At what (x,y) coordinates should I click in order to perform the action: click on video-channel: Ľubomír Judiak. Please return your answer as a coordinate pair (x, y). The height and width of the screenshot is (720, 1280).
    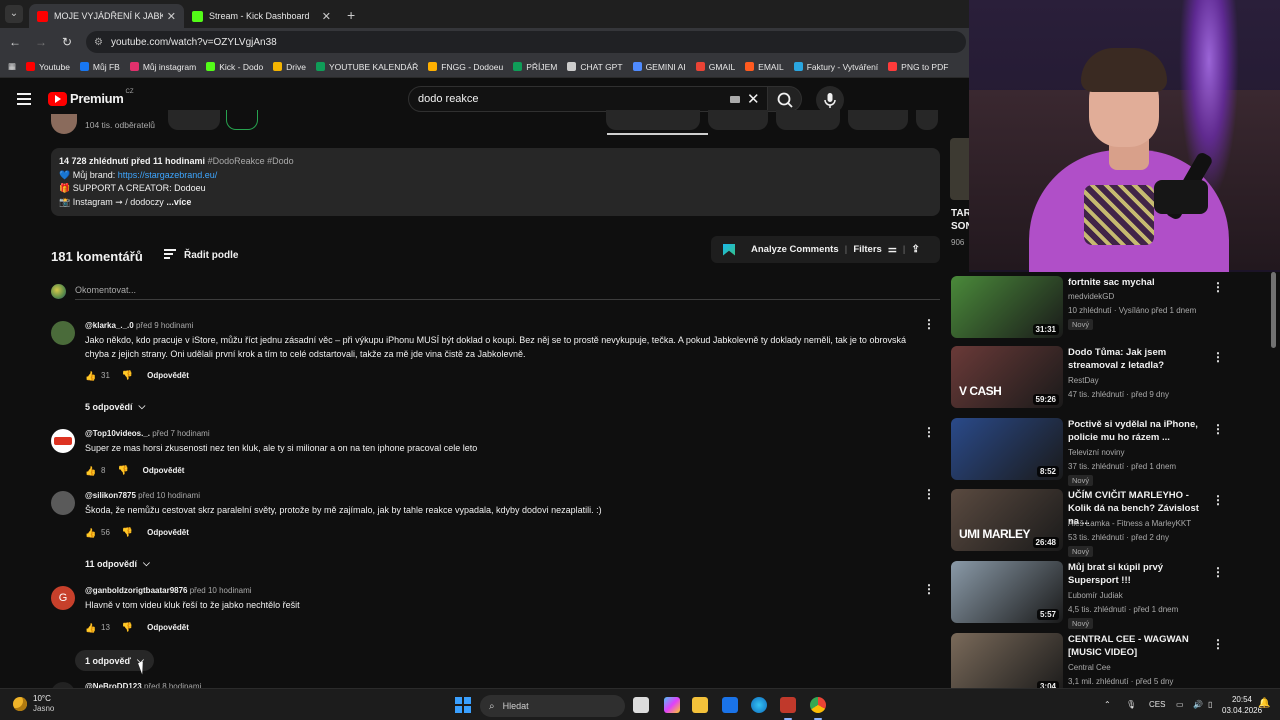
    Looking at the image, I should click on (1095, 595).